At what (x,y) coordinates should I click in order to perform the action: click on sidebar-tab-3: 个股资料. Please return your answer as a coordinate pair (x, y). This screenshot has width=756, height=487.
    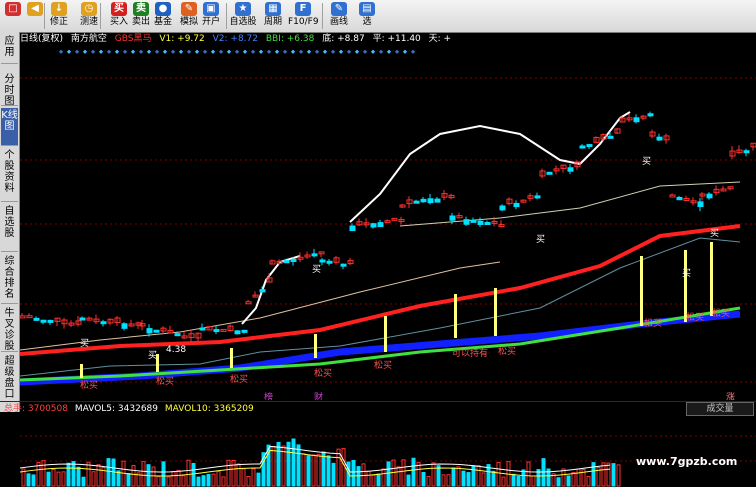
    Looking at the image, I should click on (9, 175).